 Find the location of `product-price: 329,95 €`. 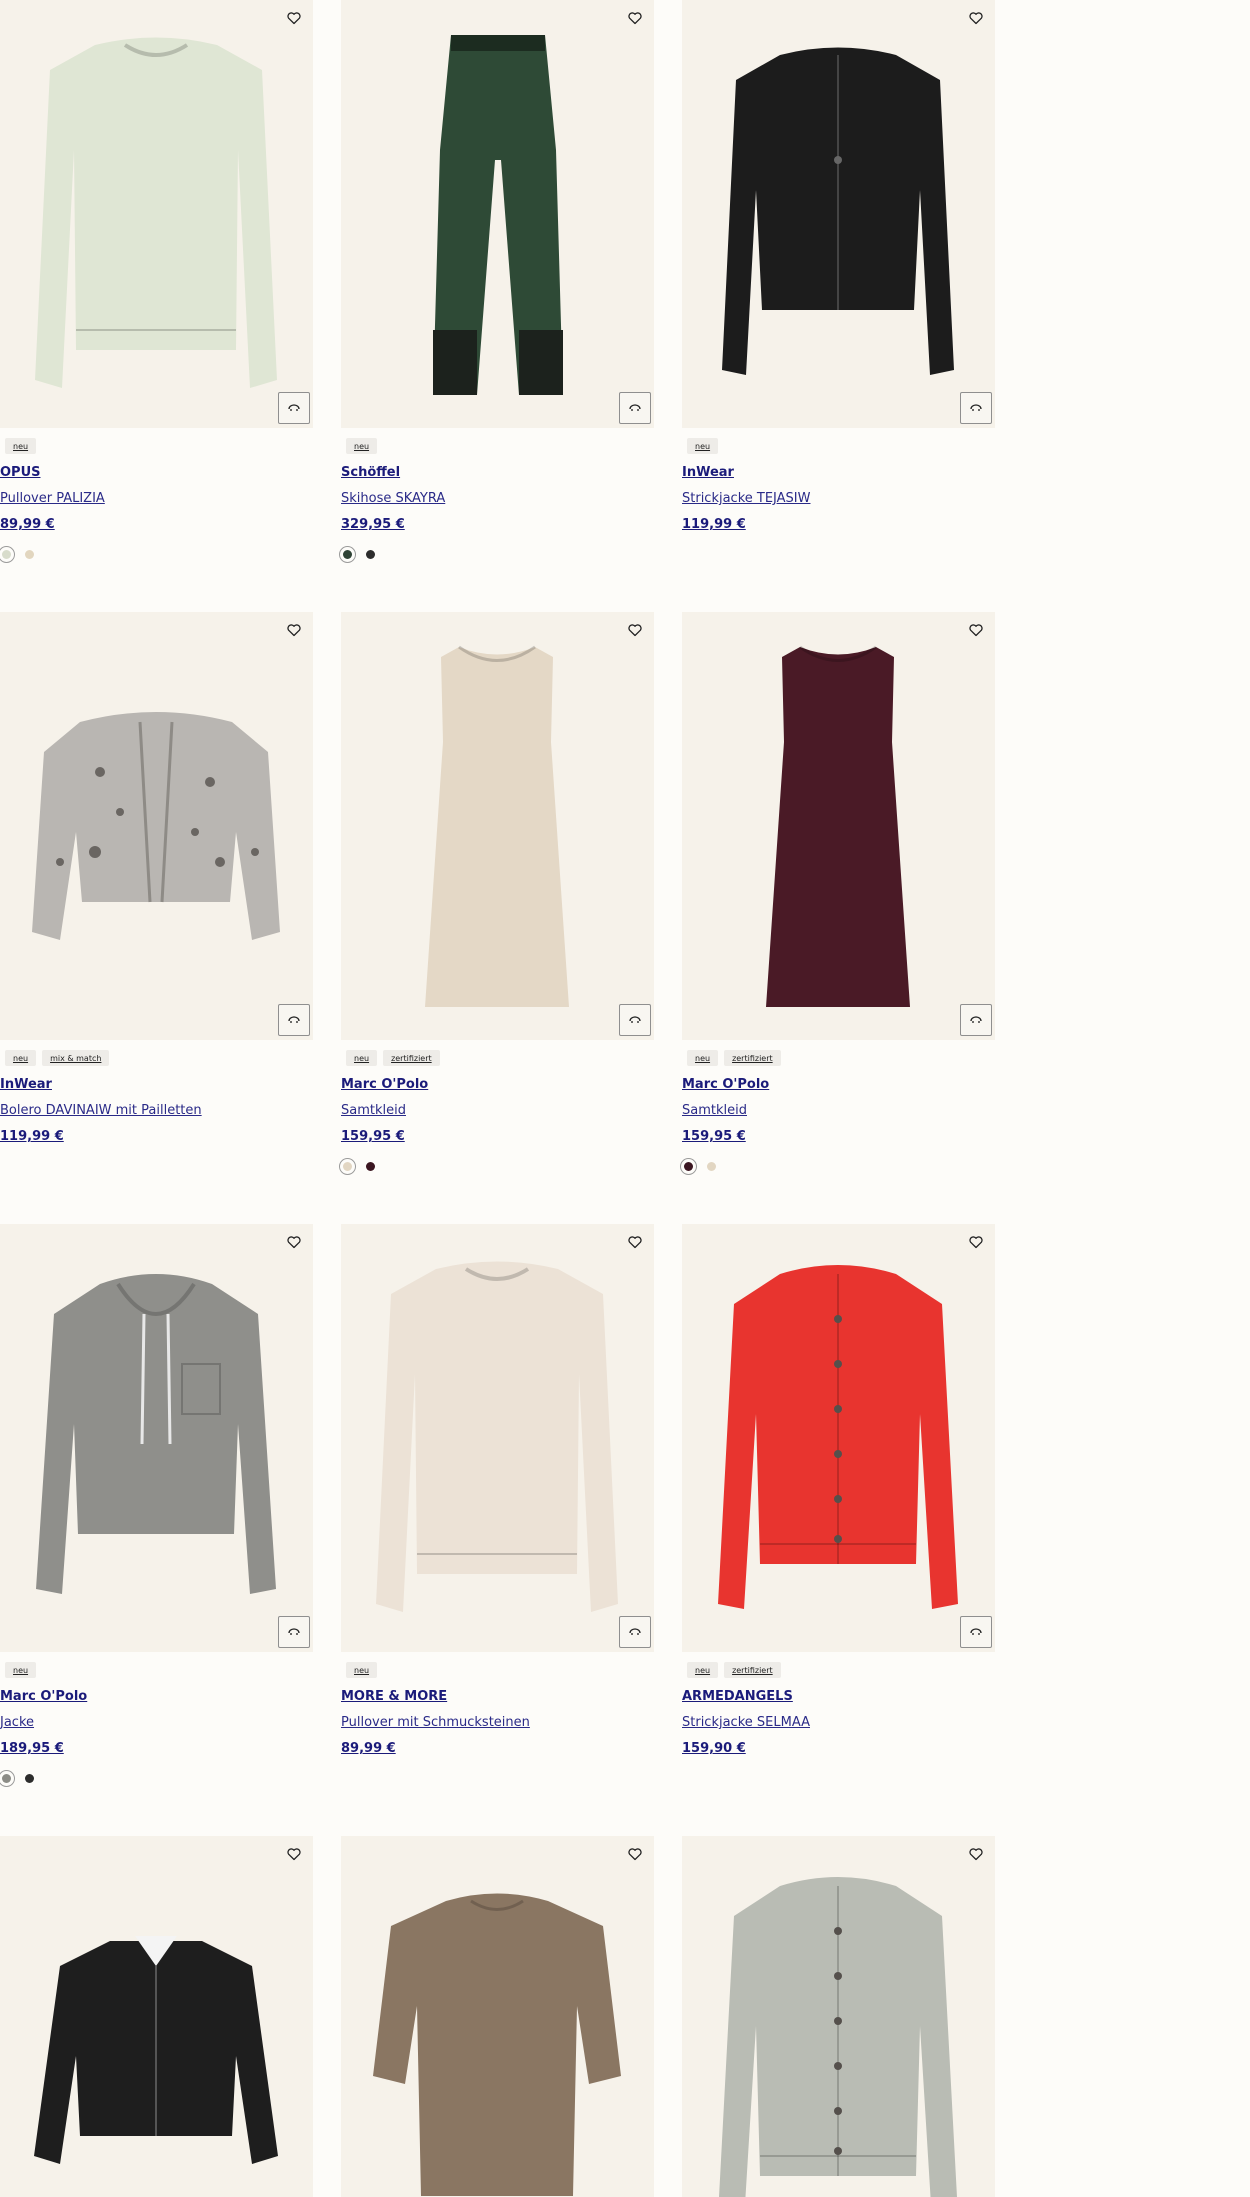

product-price: 329,95 € is located at coordinates (497, 526).